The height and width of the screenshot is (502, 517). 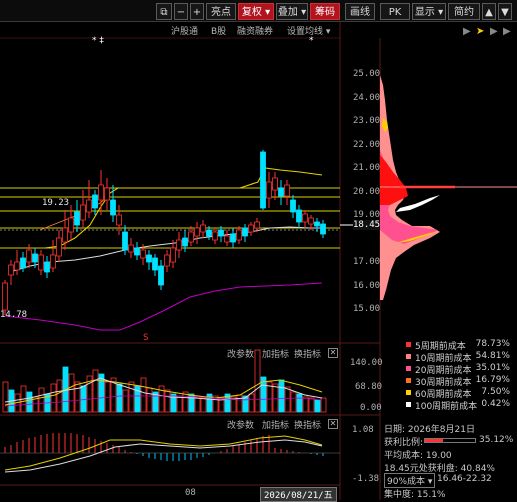 What do you see at coordinates (449, 405) in the screenshot?
I see `chip-legend-item: 100周期前成本 0.42%` at bounding box center [449, 405].